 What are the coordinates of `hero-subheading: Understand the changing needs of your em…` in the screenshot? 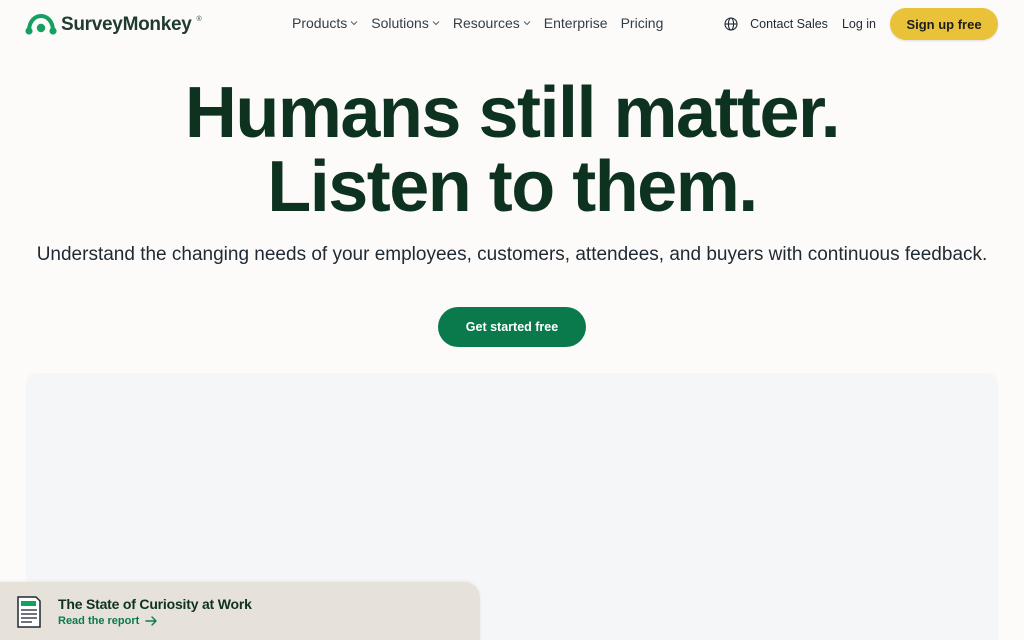 It's located at (512, 254).